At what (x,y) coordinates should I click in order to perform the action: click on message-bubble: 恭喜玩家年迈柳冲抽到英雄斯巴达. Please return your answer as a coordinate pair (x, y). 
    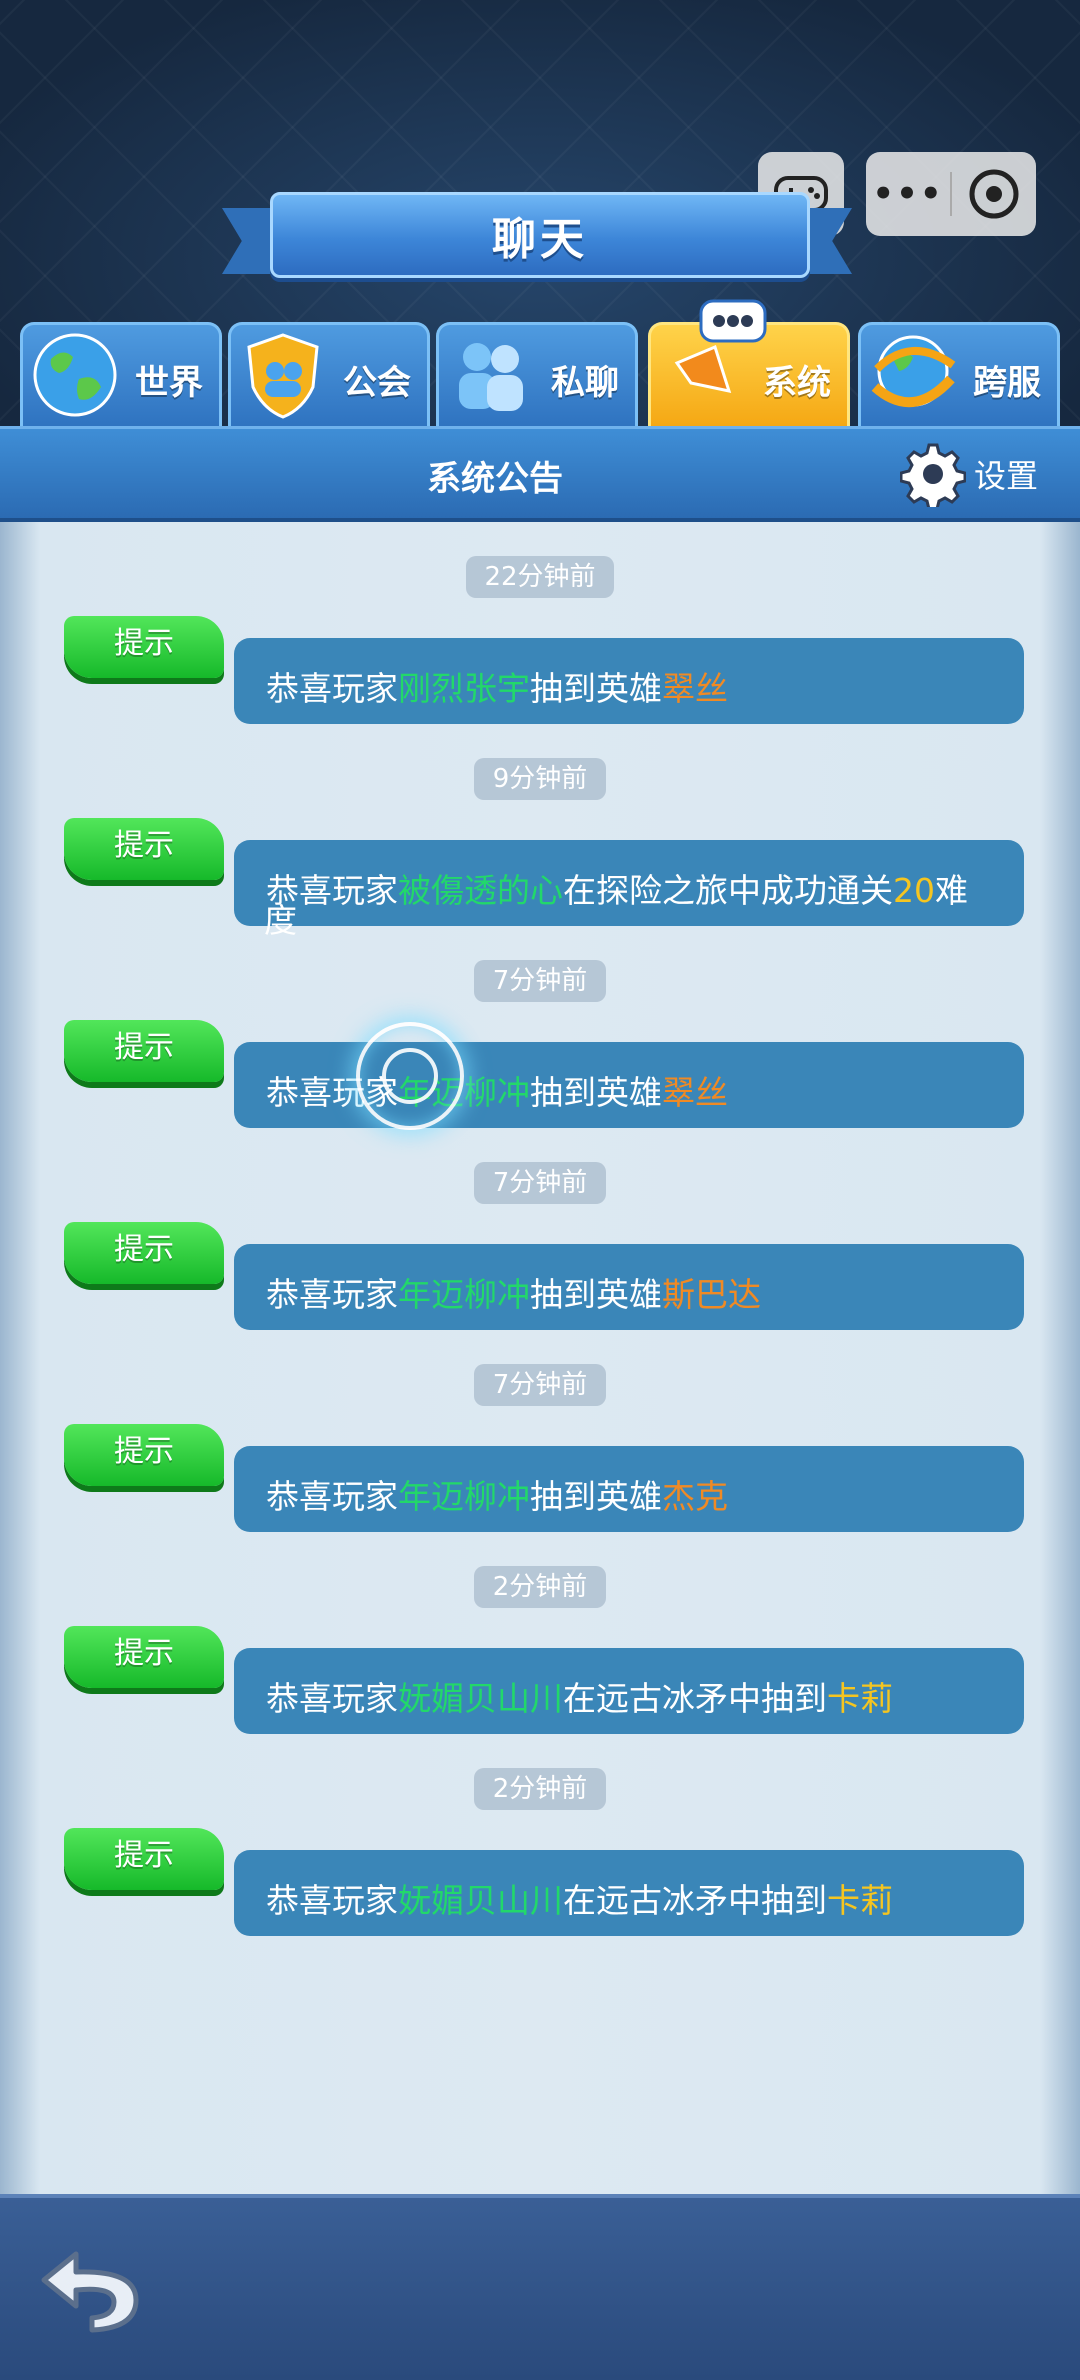
    Looking at the image, I should click on (629, 1287).